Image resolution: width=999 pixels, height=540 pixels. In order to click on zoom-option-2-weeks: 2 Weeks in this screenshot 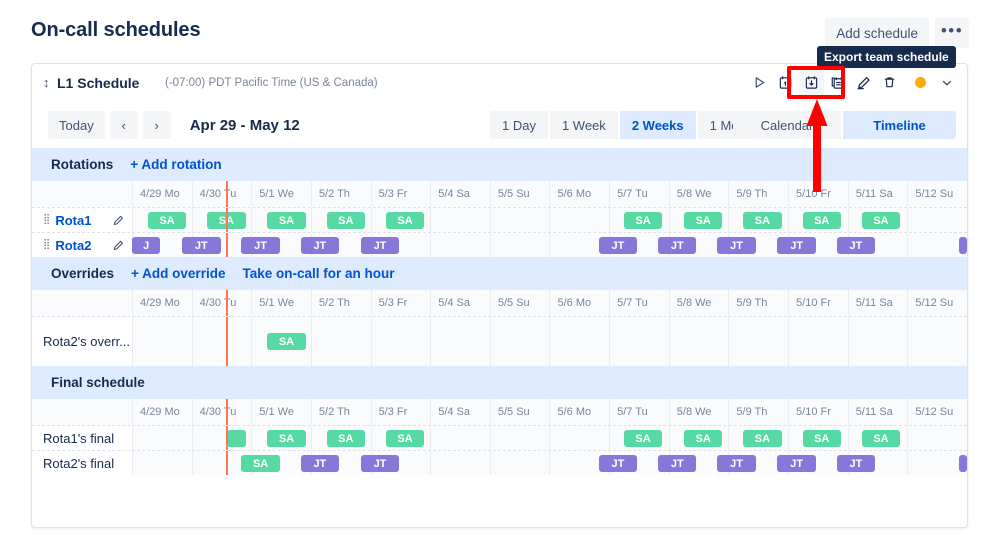, I will do `click(657, 125)`.